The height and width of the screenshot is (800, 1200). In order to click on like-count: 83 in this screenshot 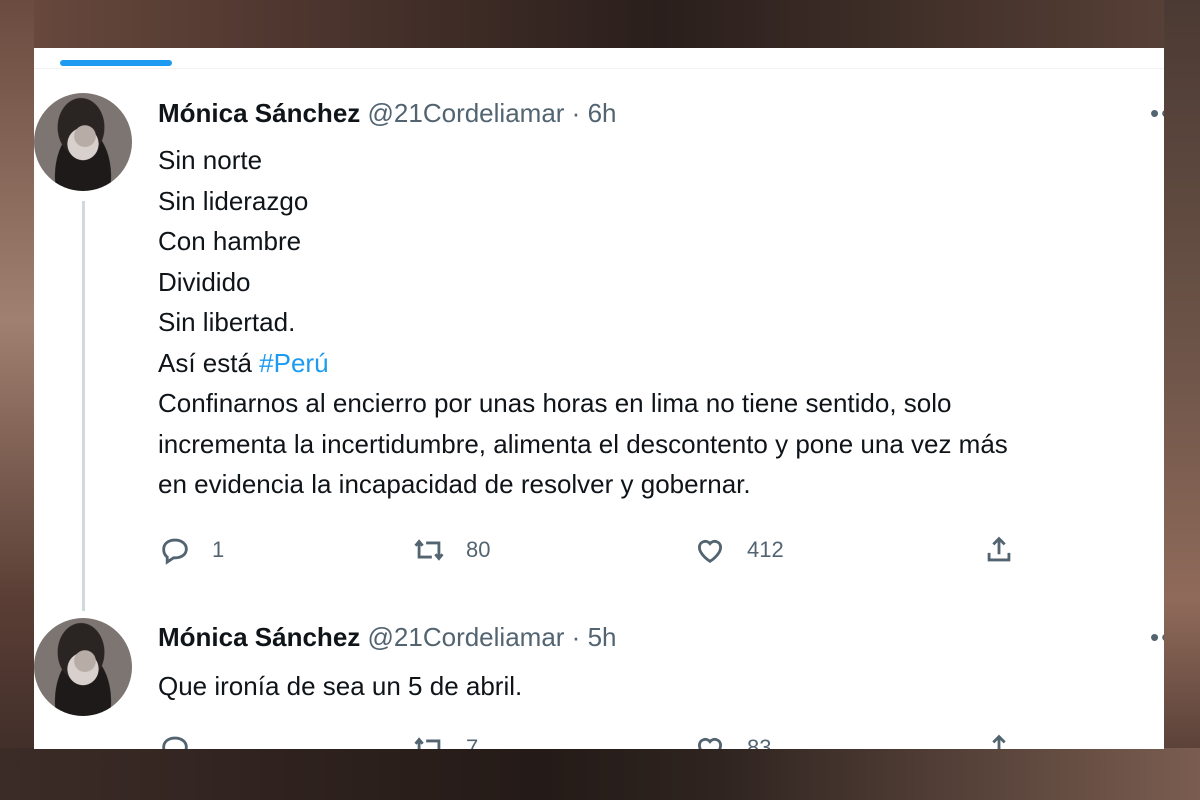, I will do `click(759, 742)`.